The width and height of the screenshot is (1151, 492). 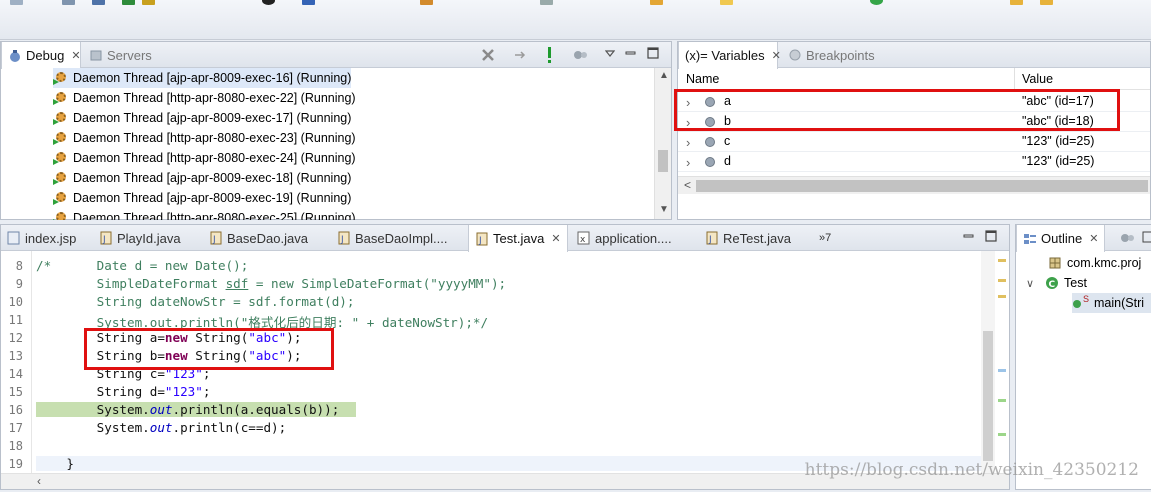 I want to click on tab-debug: Debug ✕, so click(x=41, y=55).